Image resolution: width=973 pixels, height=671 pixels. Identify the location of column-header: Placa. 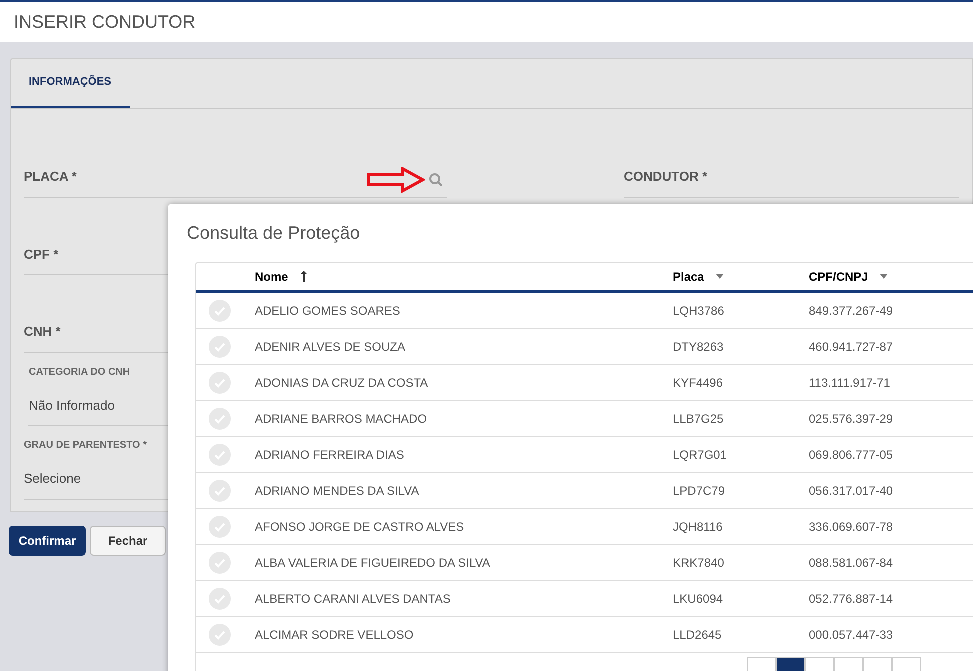
(741, 277).